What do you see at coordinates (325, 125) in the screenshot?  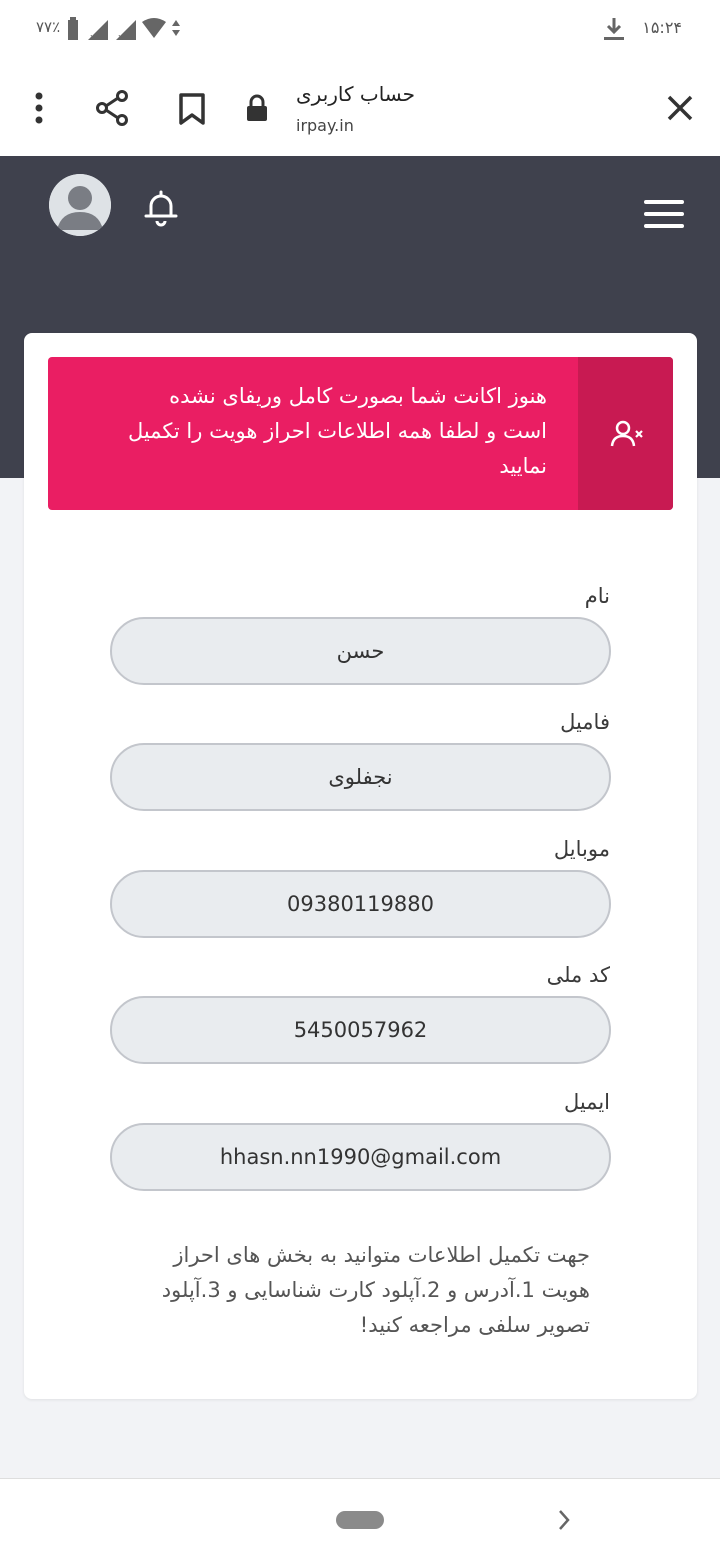 I see `page-url: irpay.in` at bounding box center [325, 125].